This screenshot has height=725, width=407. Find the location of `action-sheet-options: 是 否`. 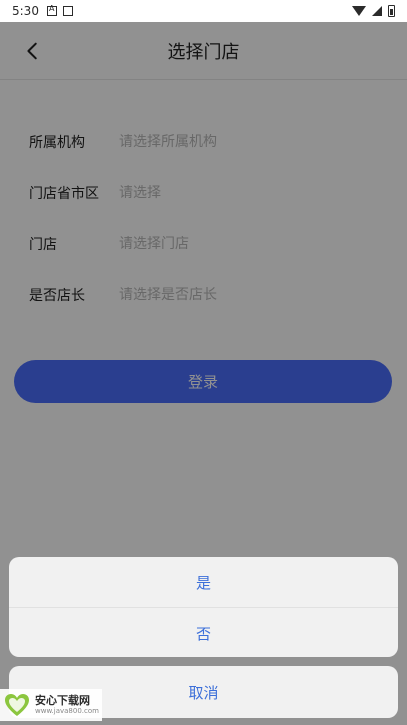

action-sheet-options: 是 否 is located at coordinates (203, 607).